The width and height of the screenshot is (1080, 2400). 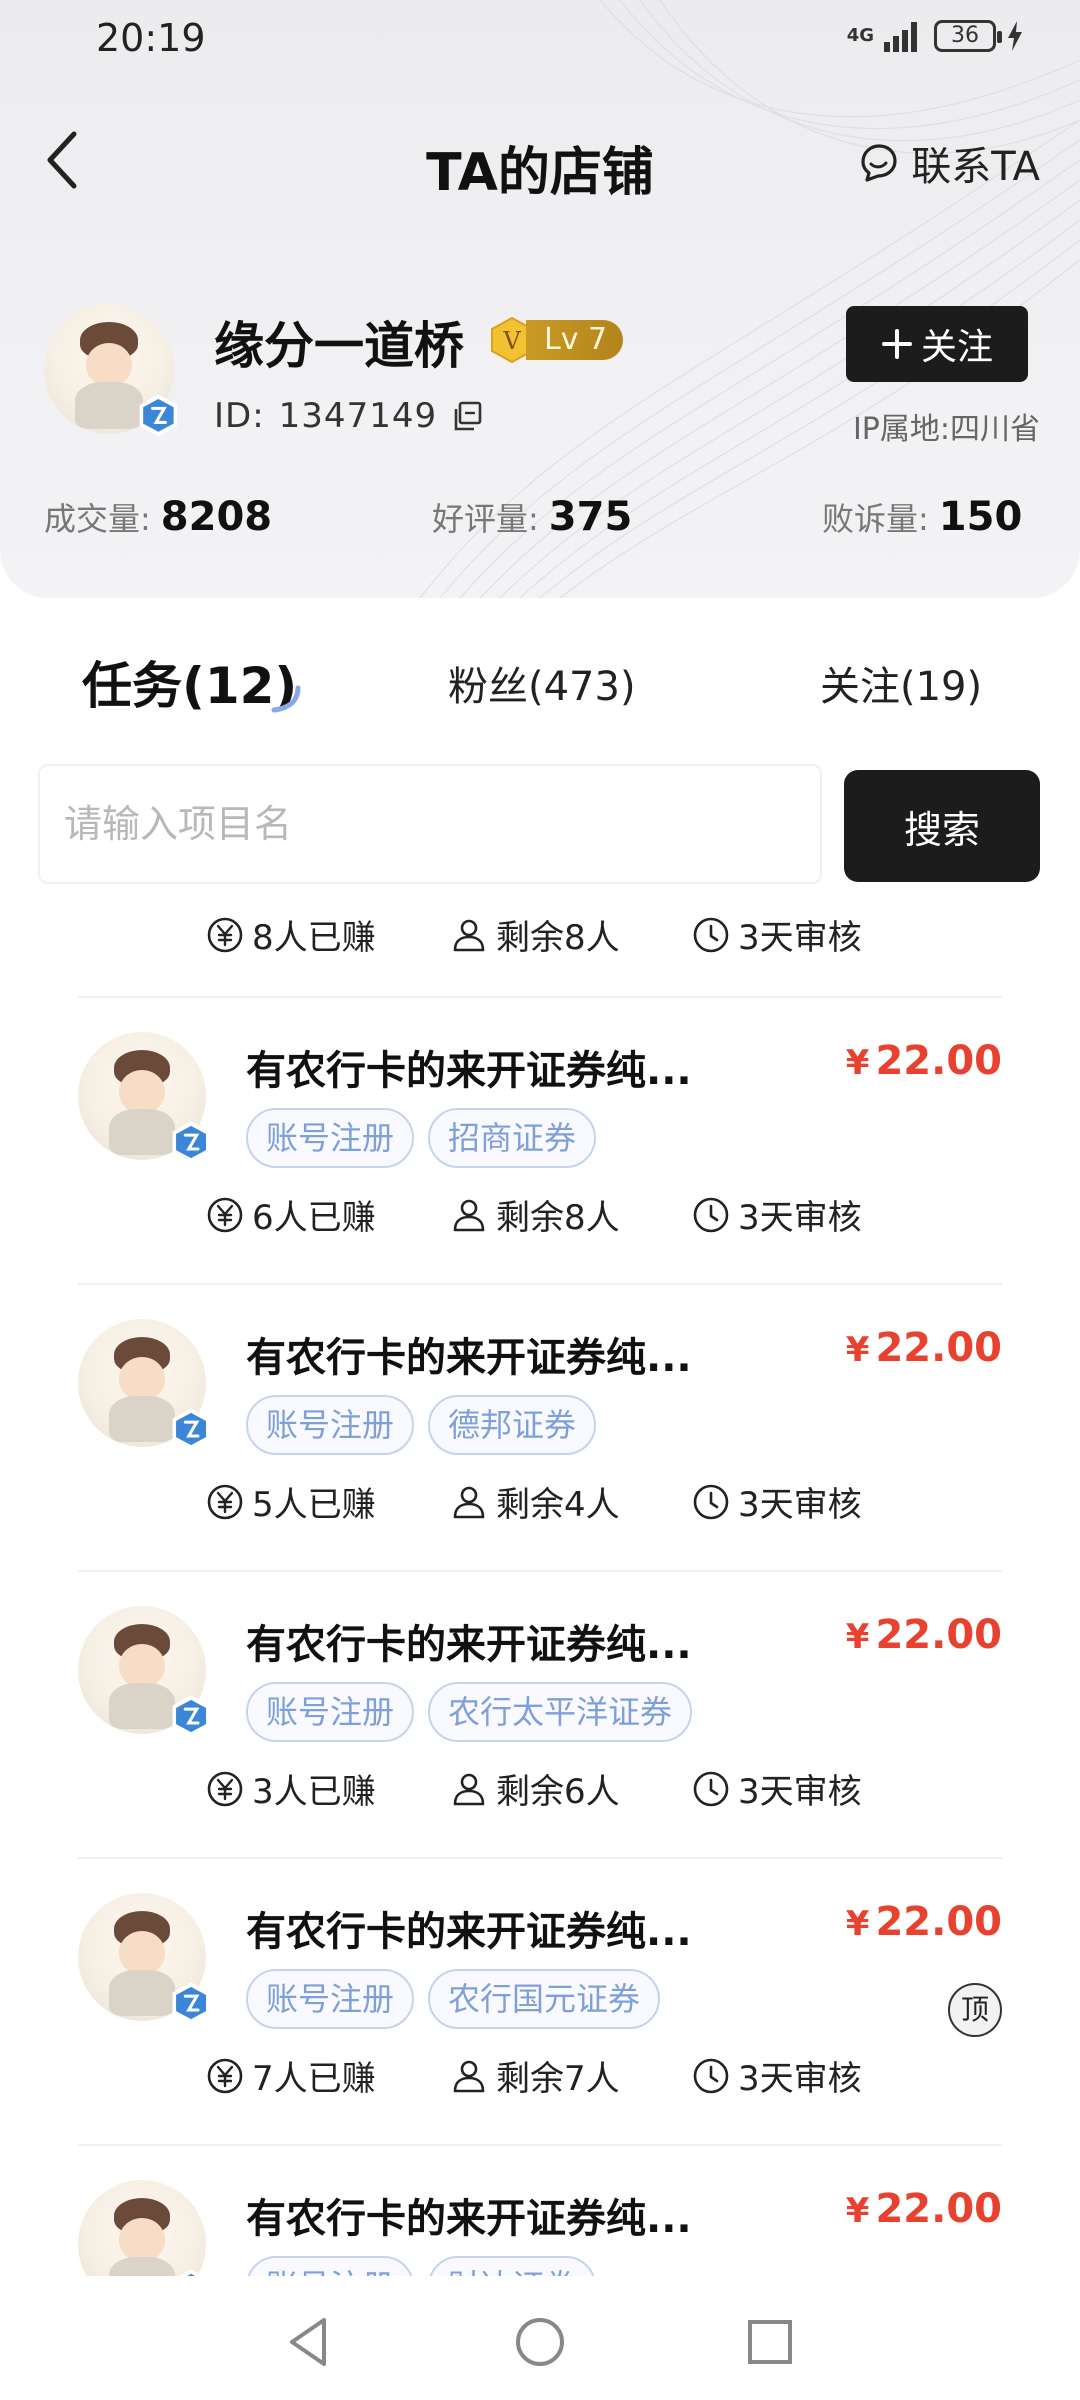 I want to click on task-meta: 3人已赚 剩余6人 3天审核, so click(x=556, y=1789).